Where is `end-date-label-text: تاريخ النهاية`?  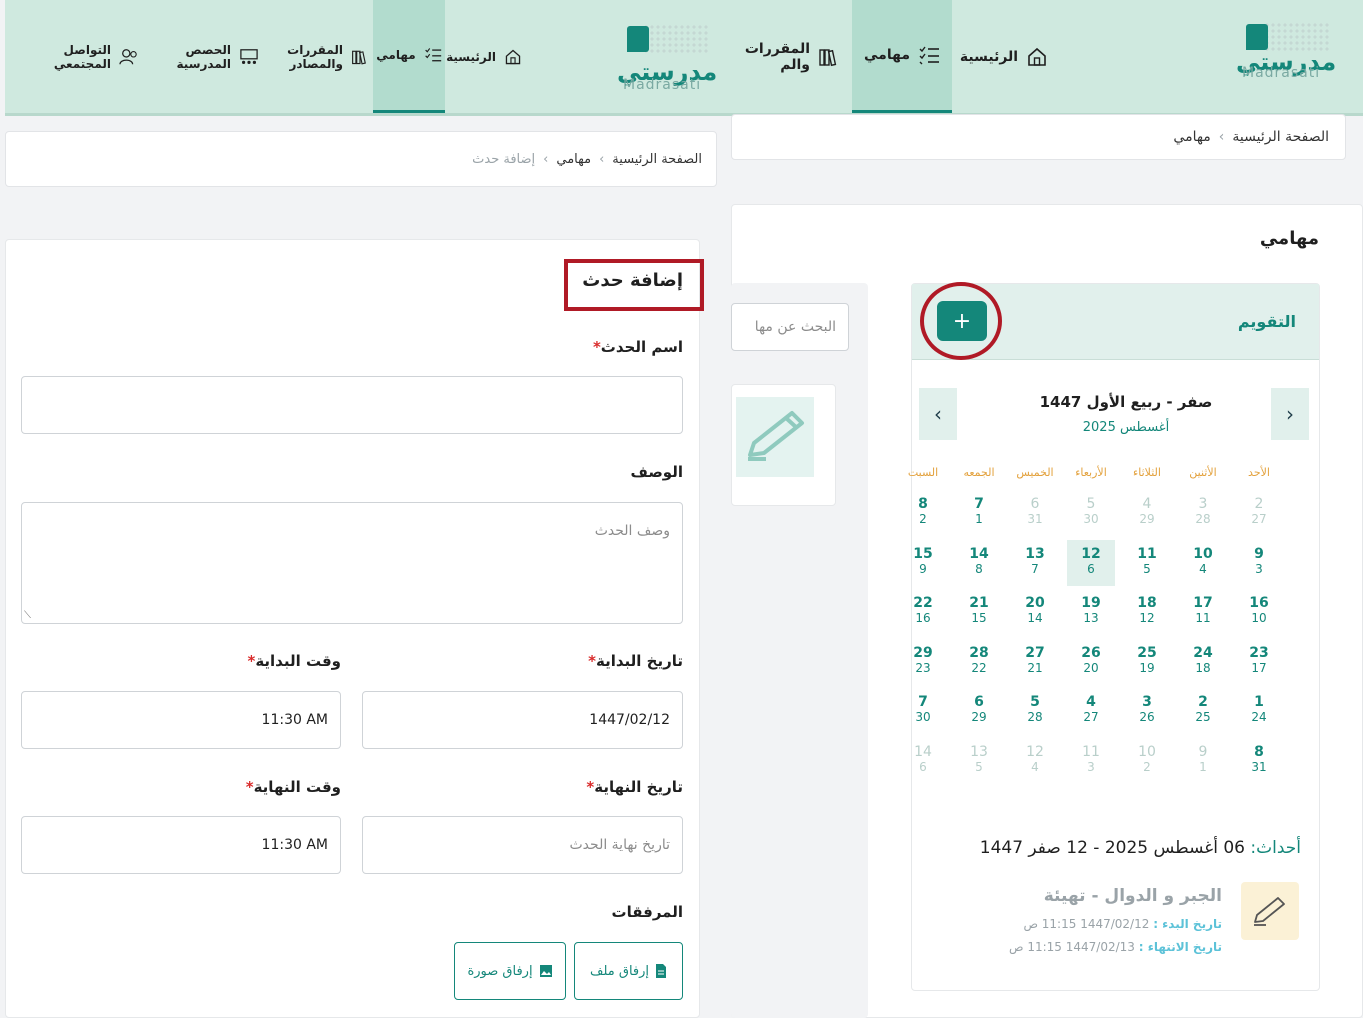
end-date-label-text: تاريخ النهاية is located at coordinates (638, 787).